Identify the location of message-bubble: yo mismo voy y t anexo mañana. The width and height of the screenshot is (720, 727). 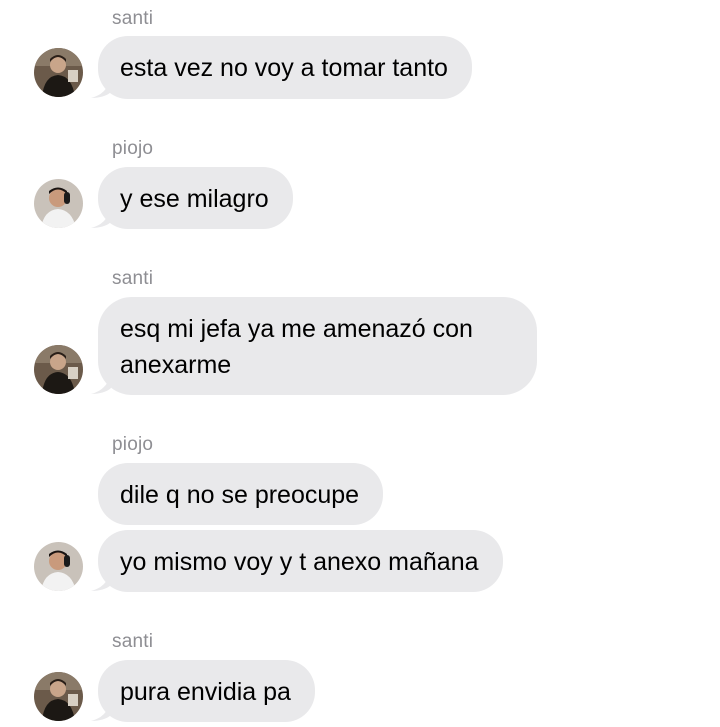
(300, 561).